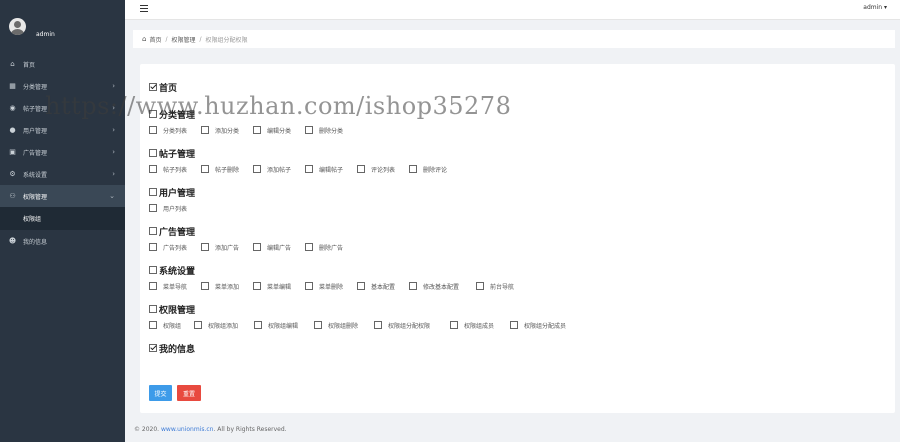 The height and width of the screenshot is (442, 900). What do you see at coordinates (406, 325) in the screenshot?
I see `permission-item: 权限组分配权限` at bounding box center [406, 325].